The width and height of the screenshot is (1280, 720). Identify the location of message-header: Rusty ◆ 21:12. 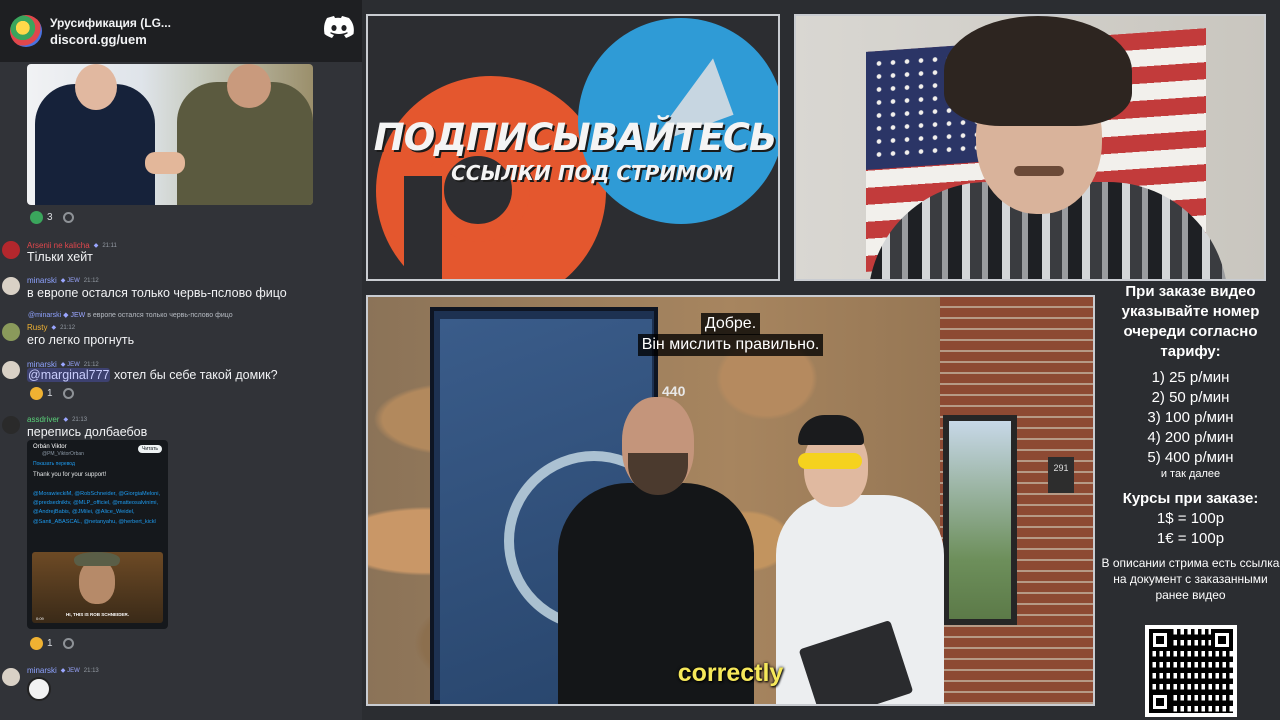
(51, 327).